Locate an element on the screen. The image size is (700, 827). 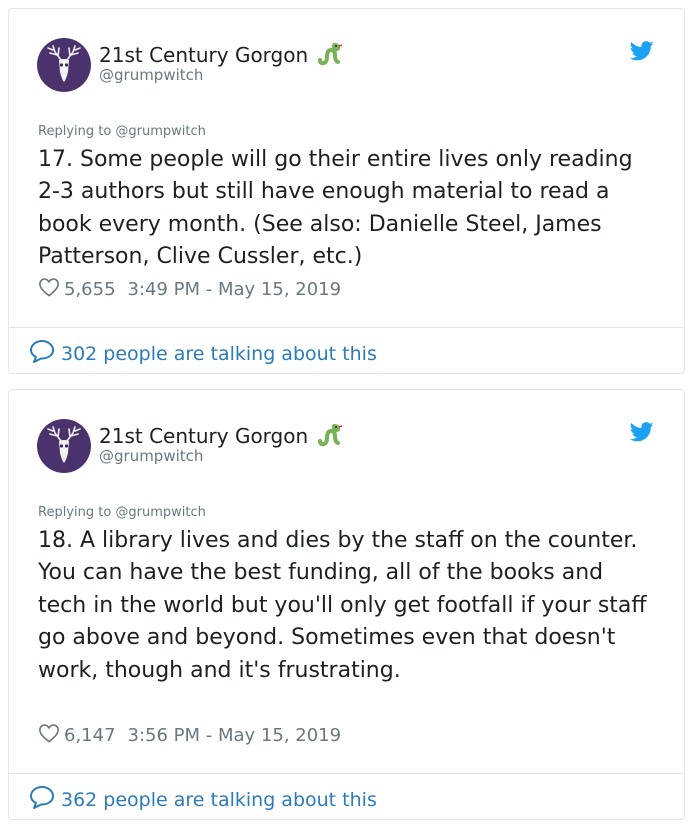
talking-about-text: 362 people are talking about this is located at coordinates (219, 800).